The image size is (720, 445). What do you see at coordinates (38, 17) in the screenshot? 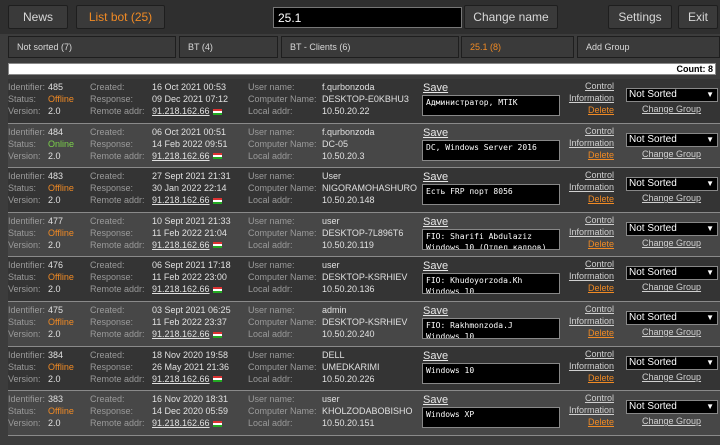
I see `news-button: News` at bounding box center [38, 17].